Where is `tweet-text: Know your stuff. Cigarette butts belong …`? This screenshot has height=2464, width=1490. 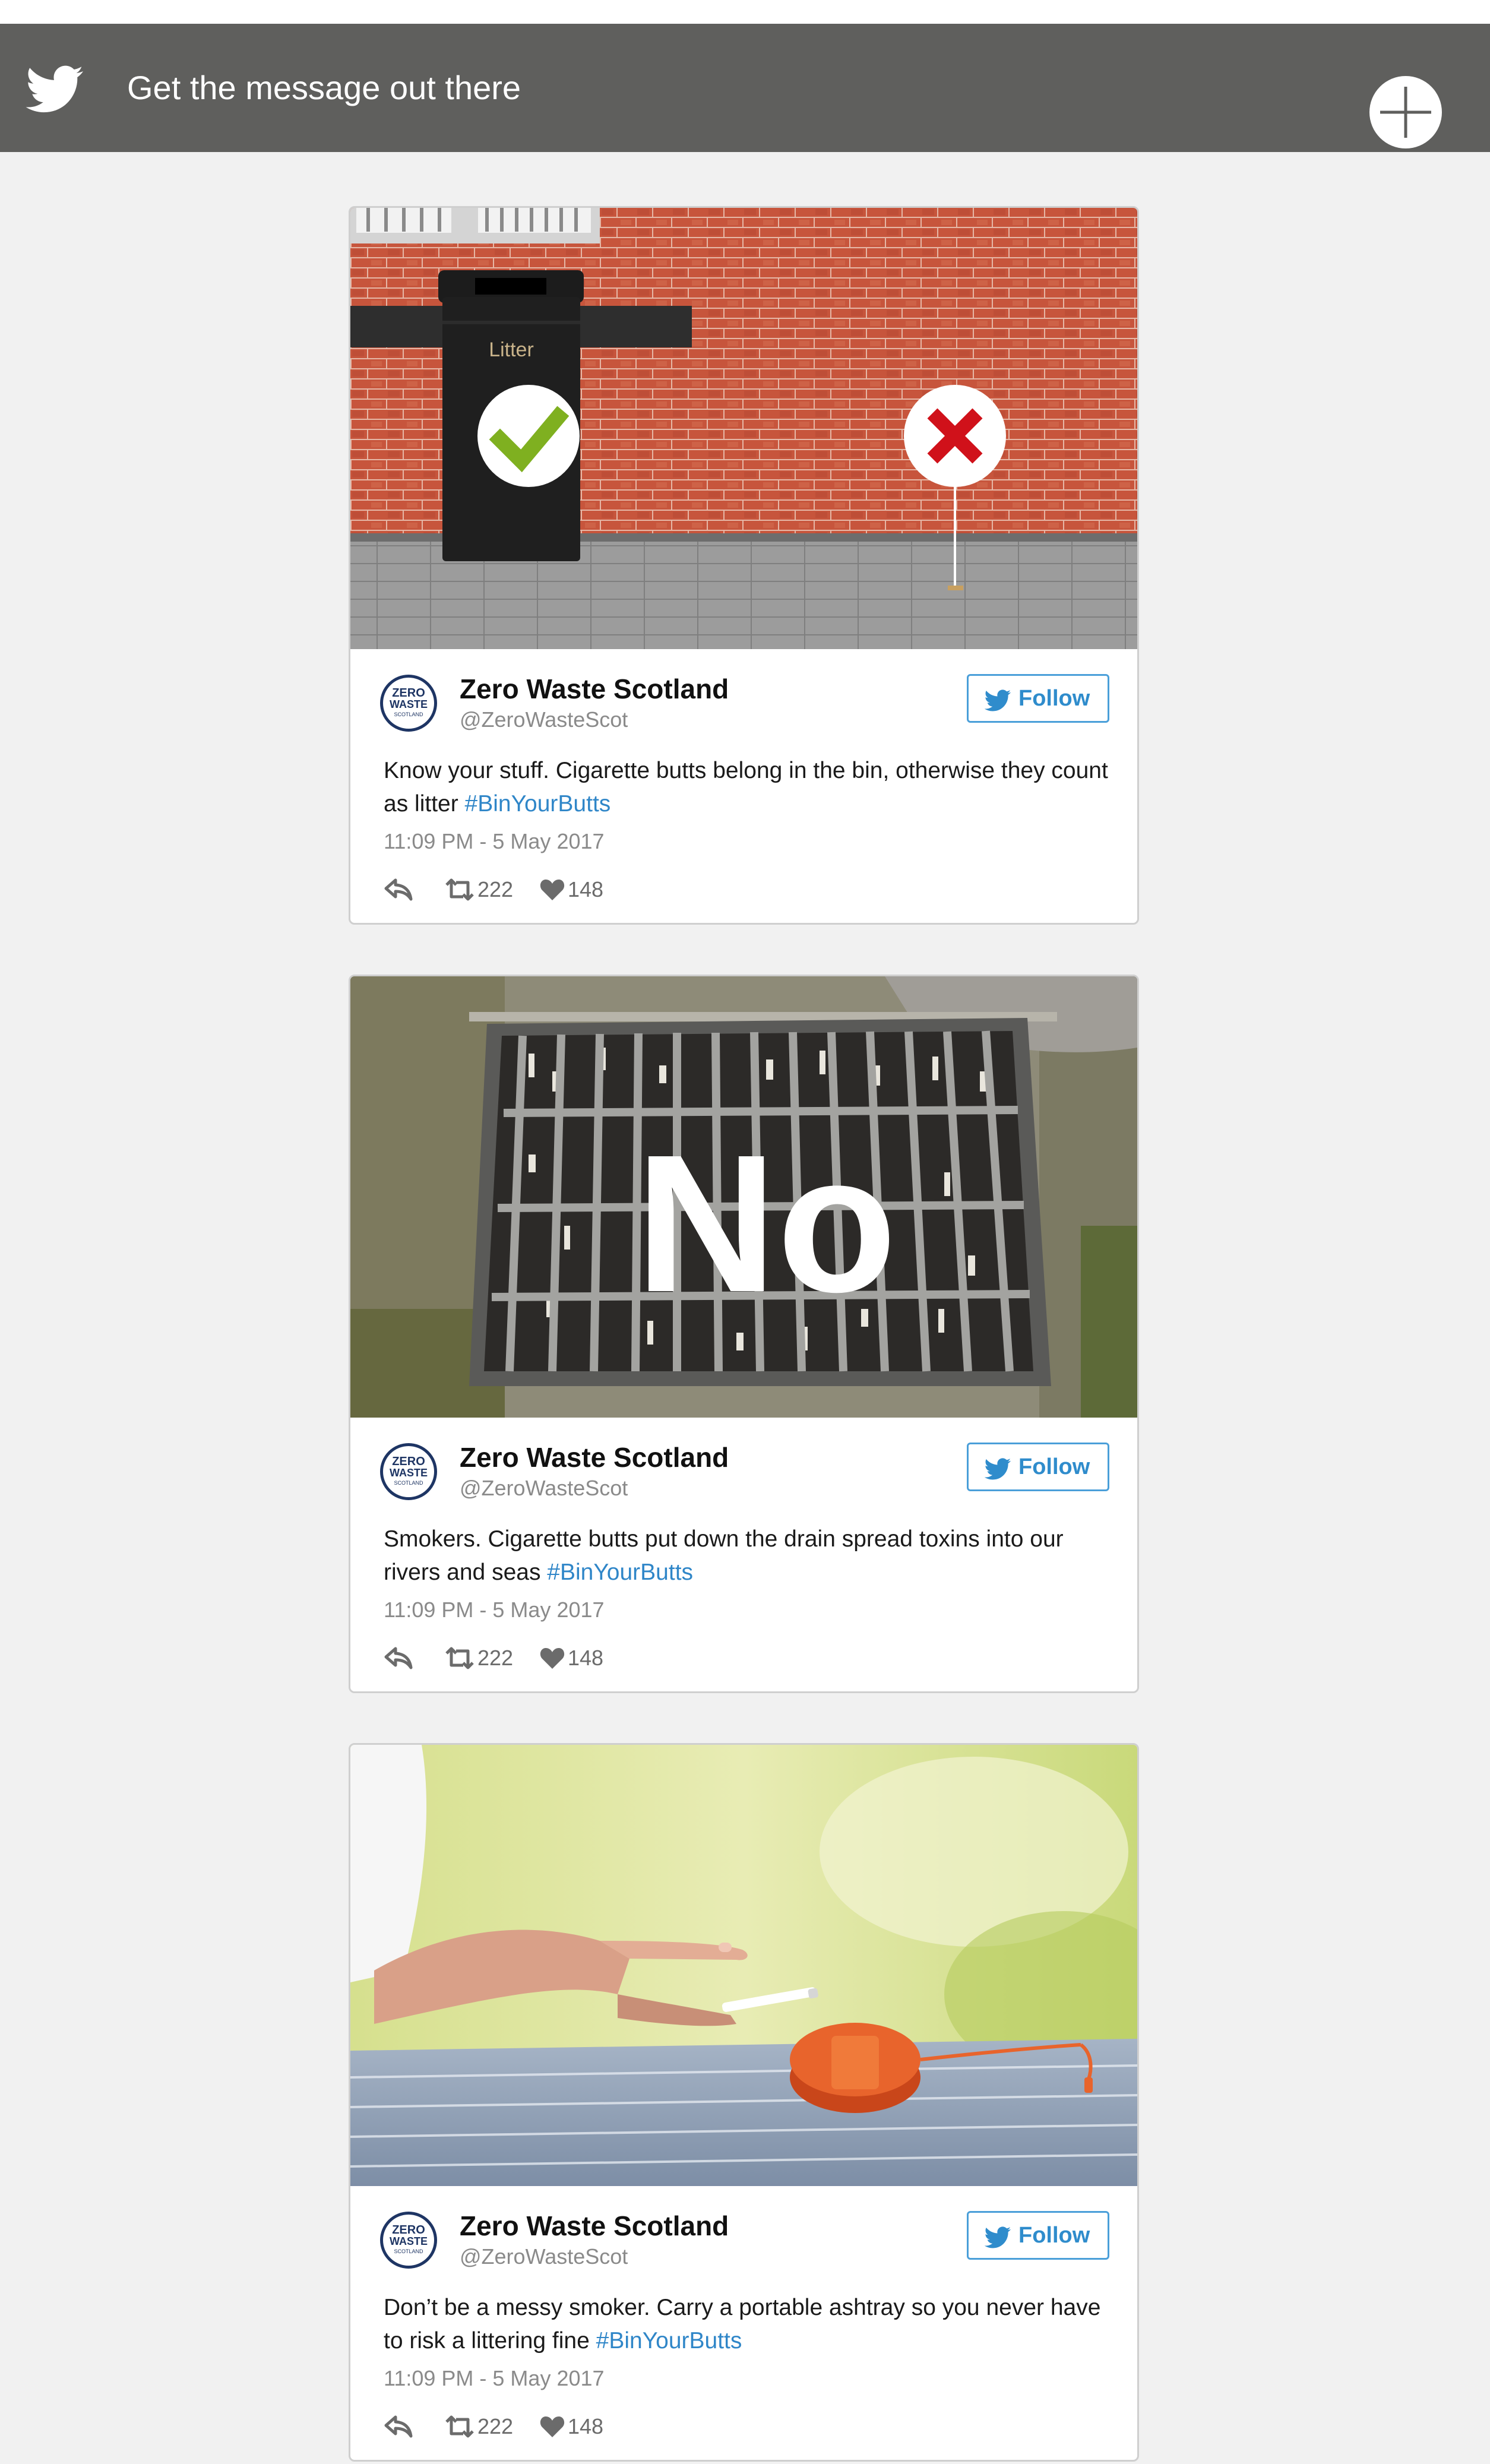
tweet-text: Know your stuff. Cigarette butts belong … is located at coordinates (746, 787).